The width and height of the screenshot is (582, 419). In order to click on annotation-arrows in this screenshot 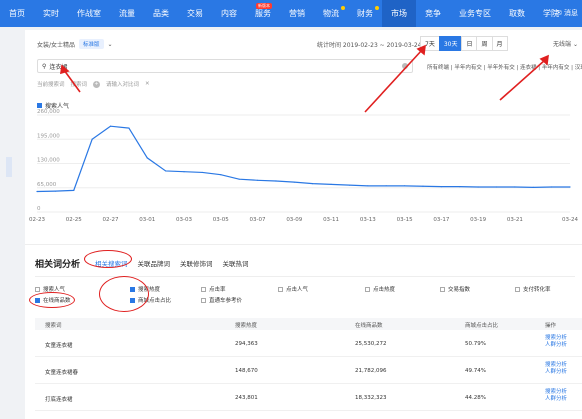, I will do `click(304, 78)`.